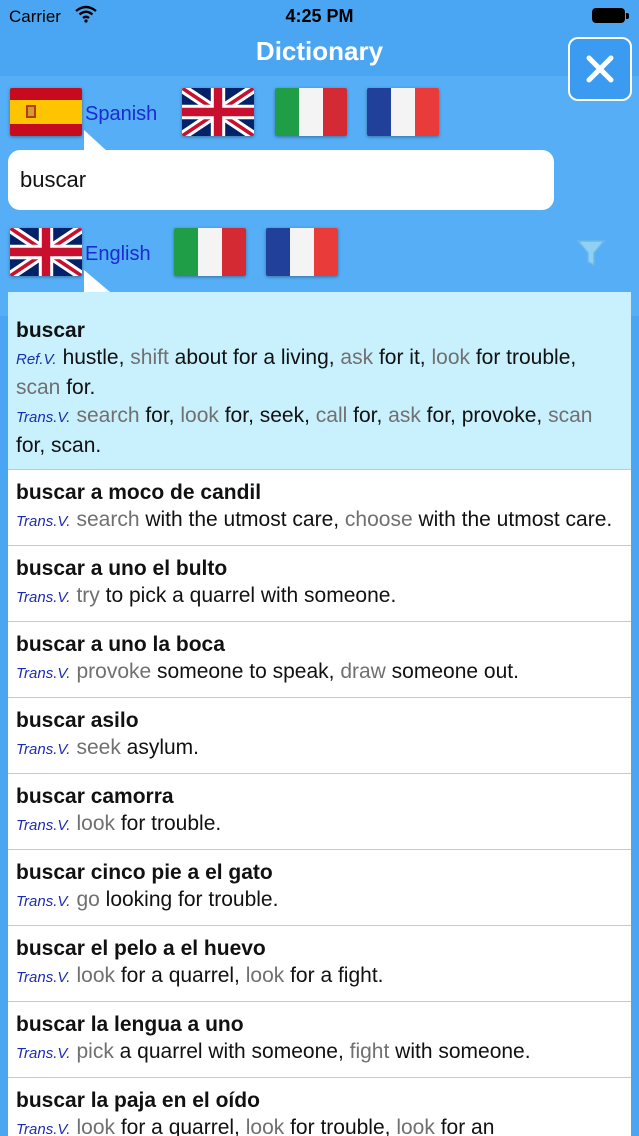 Image resolution: width=639 pixels, height=1136 pixels. Describe the element at coordinates (402, 357) in the screenshot. I see `definition-text: for it,` at that location.